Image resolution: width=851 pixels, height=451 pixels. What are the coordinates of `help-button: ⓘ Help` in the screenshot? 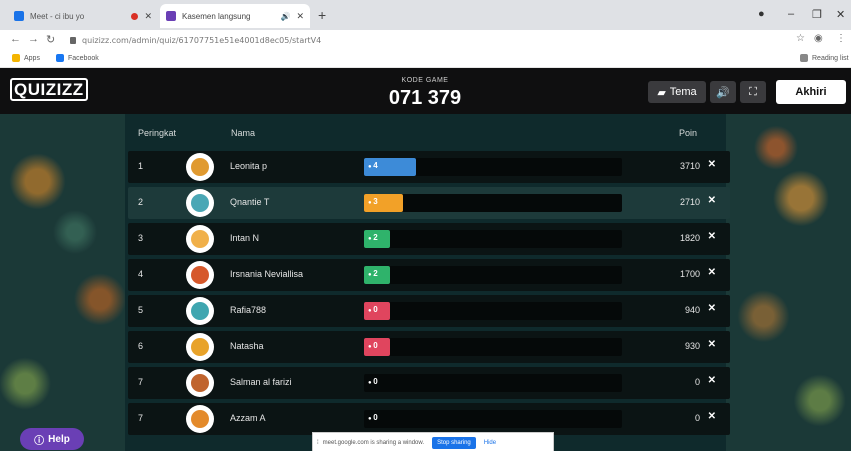 It's located at (52, 439).